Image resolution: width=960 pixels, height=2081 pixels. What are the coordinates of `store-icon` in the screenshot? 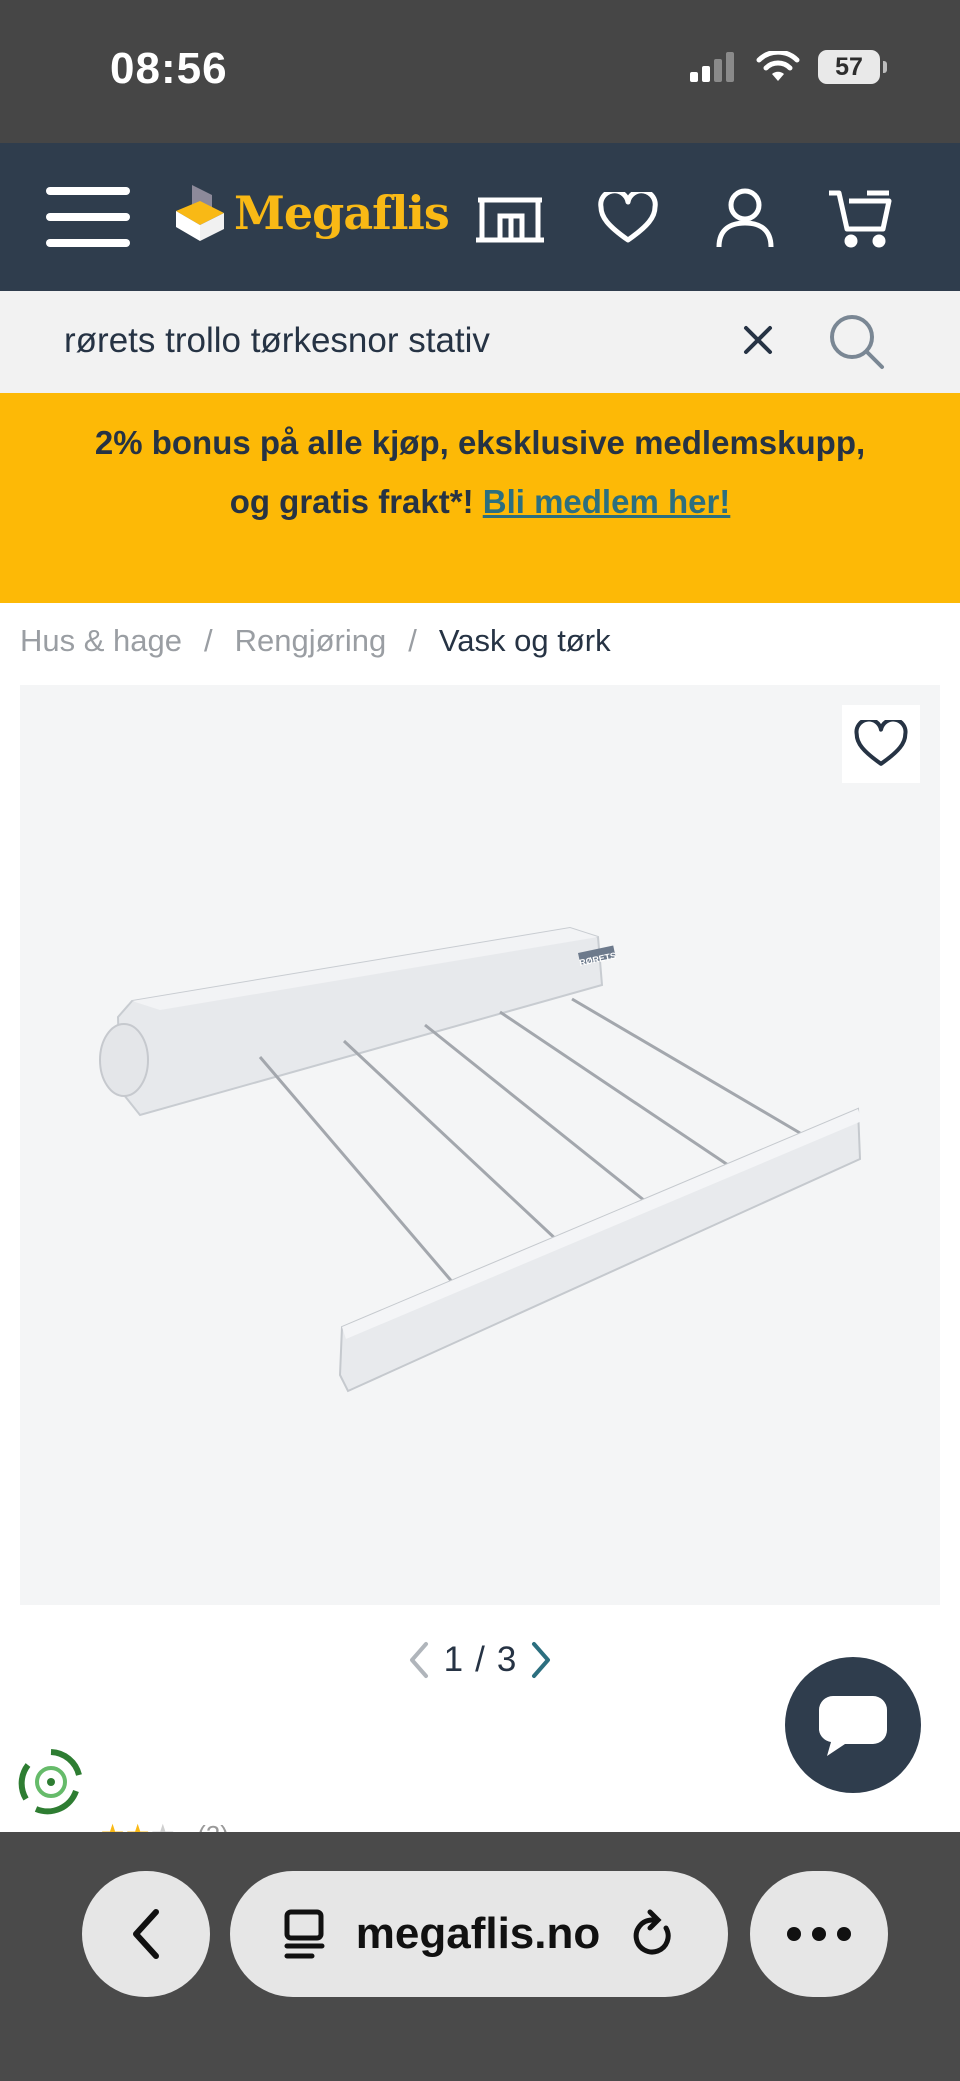 It's located at (510, 218).